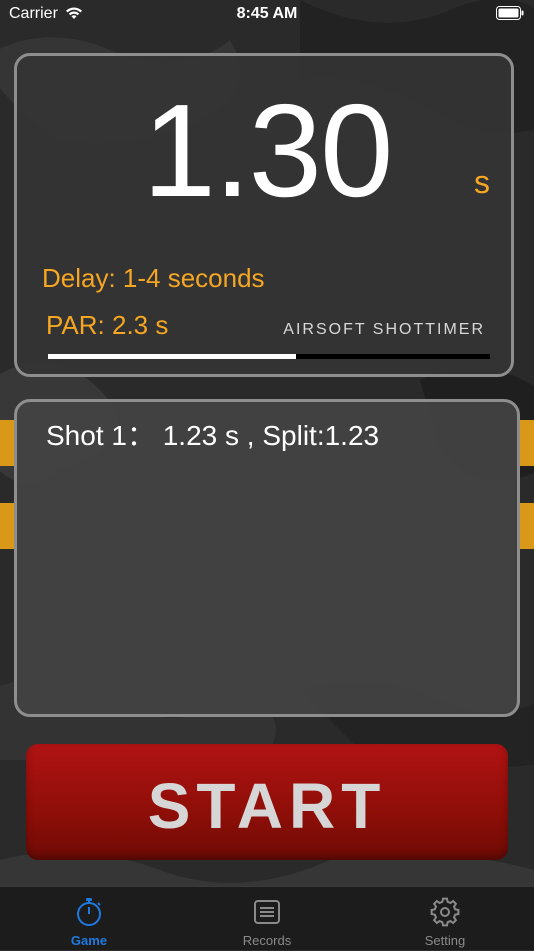 Image resolution: width=534 pixels, height=951 pixels. What do you see at coordinates (445, 912) in the screenshot?
I see `gear-icon` at bounding box center [445, 912].